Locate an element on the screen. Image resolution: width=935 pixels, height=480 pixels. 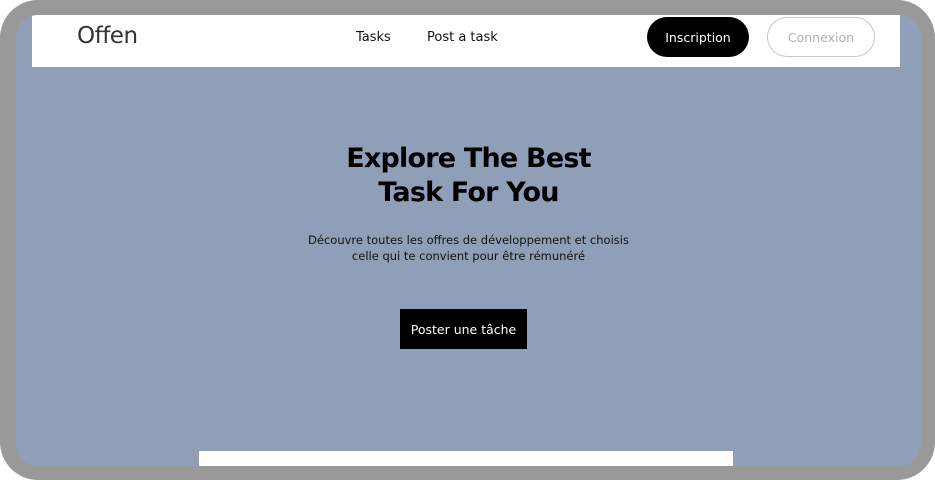
nav-link-post-task: Post a task is located at coordinates (462, 37).